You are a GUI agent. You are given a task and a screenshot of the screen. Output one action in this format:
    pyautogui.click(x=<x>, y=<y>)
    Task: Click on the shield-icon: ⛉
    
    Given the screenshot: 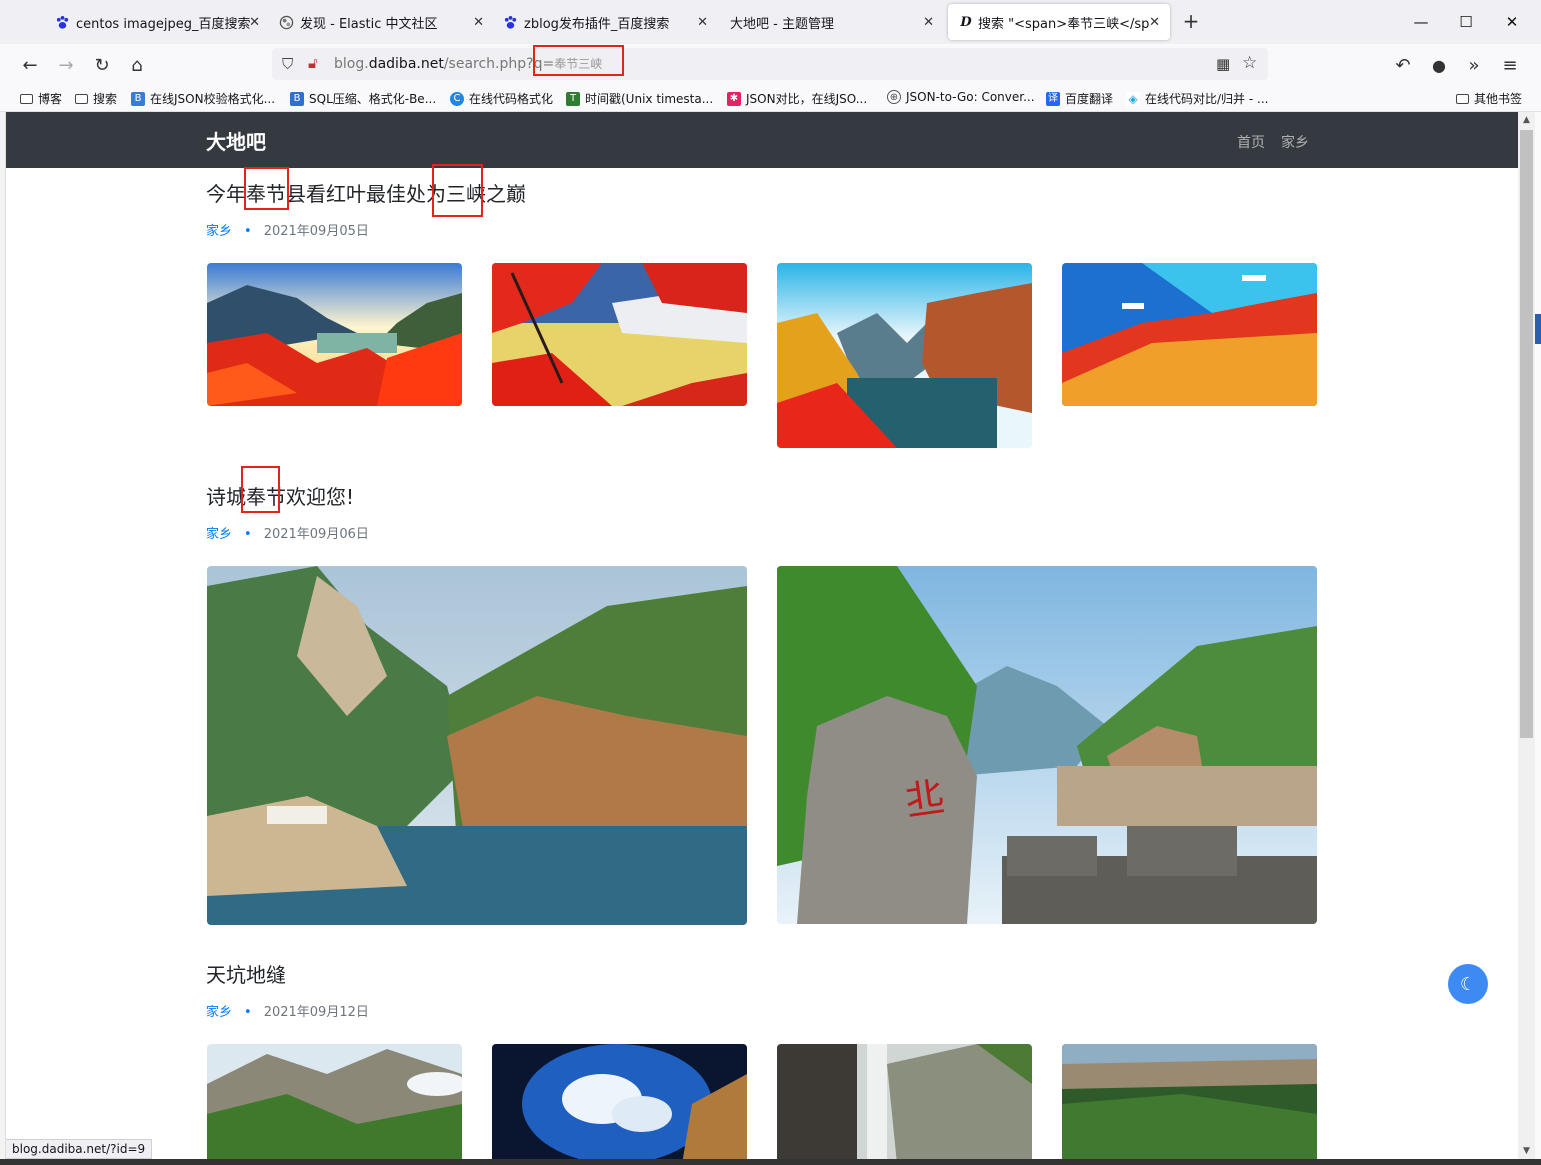 What is the action you would take?
    pyautogui.click(x=287, y=64)
    